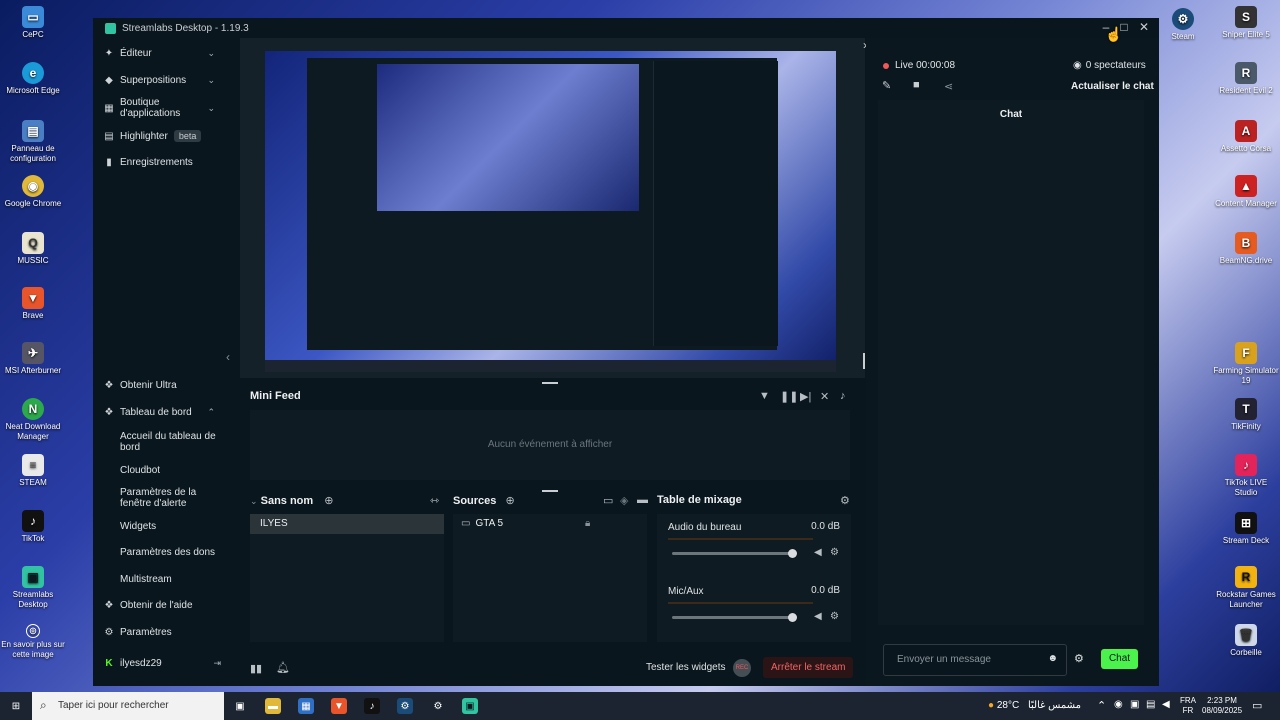  I want to click on desktop-icon-ndm: N Neat Download Manager, so click(33, 420).